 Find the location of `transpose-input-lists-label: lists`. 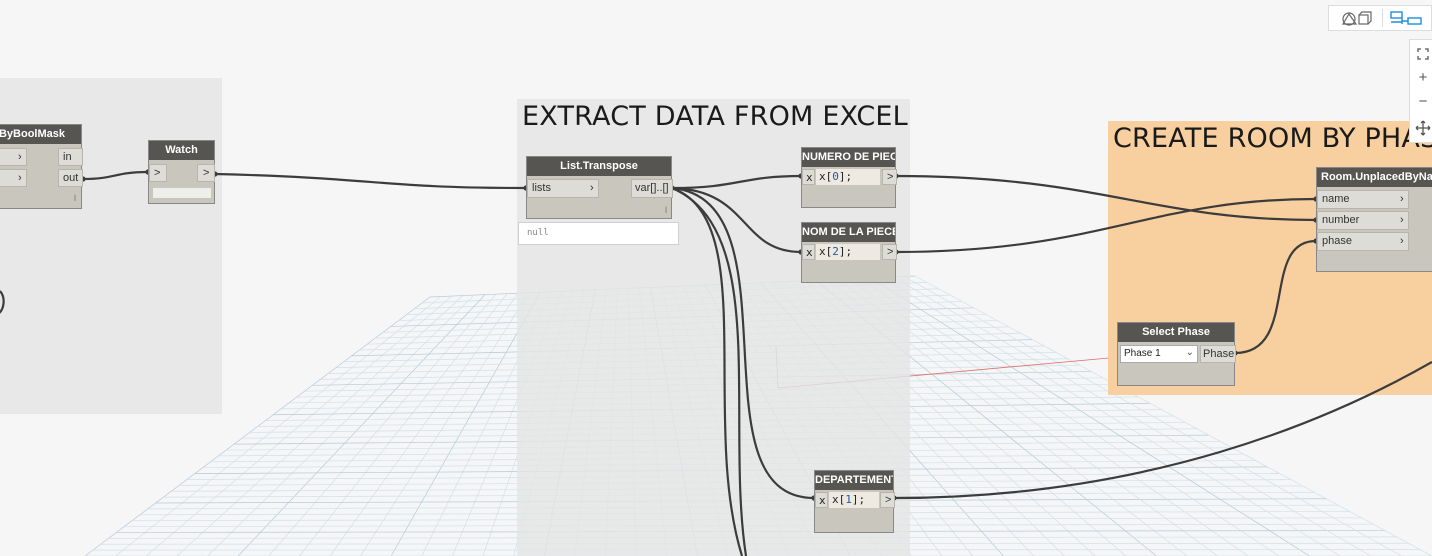

transpose-input-lists-label: lists is located at coordinates (541, 188).